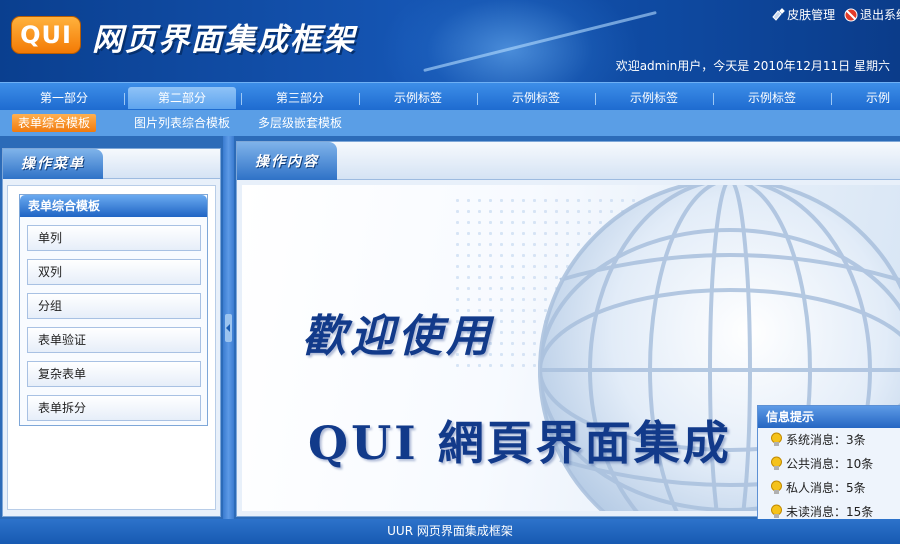 The height and width of the screenshot is (544, 900). I want to click on subnav-item-nested-template: 多层级嵌套模板, so click(300, 123).